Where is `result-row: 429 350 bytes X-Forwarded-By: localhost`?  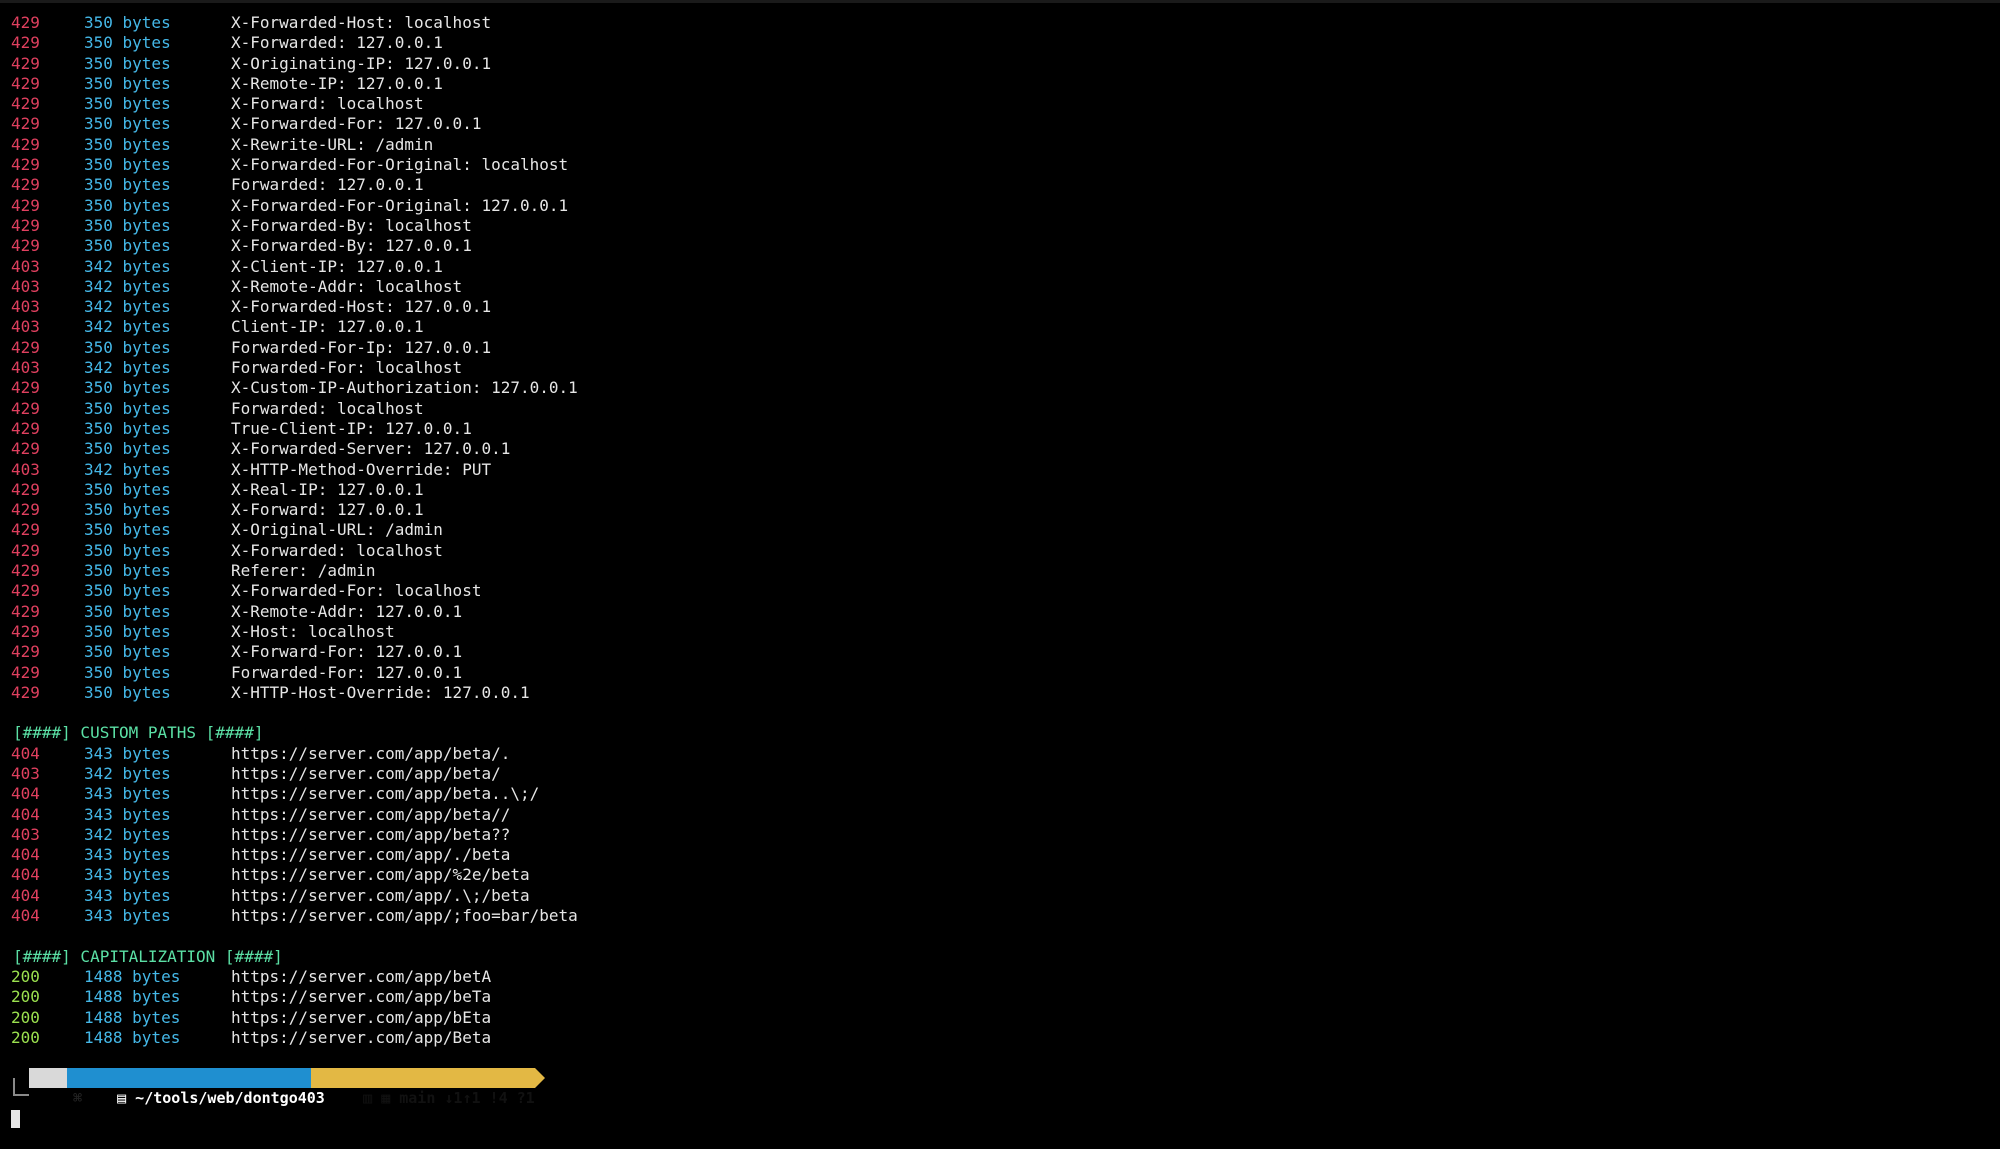
result-row: 429 350 bytes X-Forwarded-By: localhost is located at coordinates (1000, 226).